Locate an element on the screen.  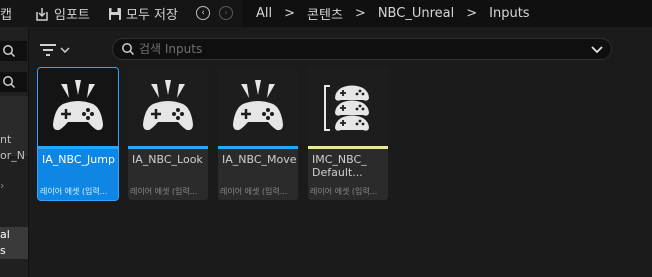
mapping-context-icon is located at coordinates (346, 108).